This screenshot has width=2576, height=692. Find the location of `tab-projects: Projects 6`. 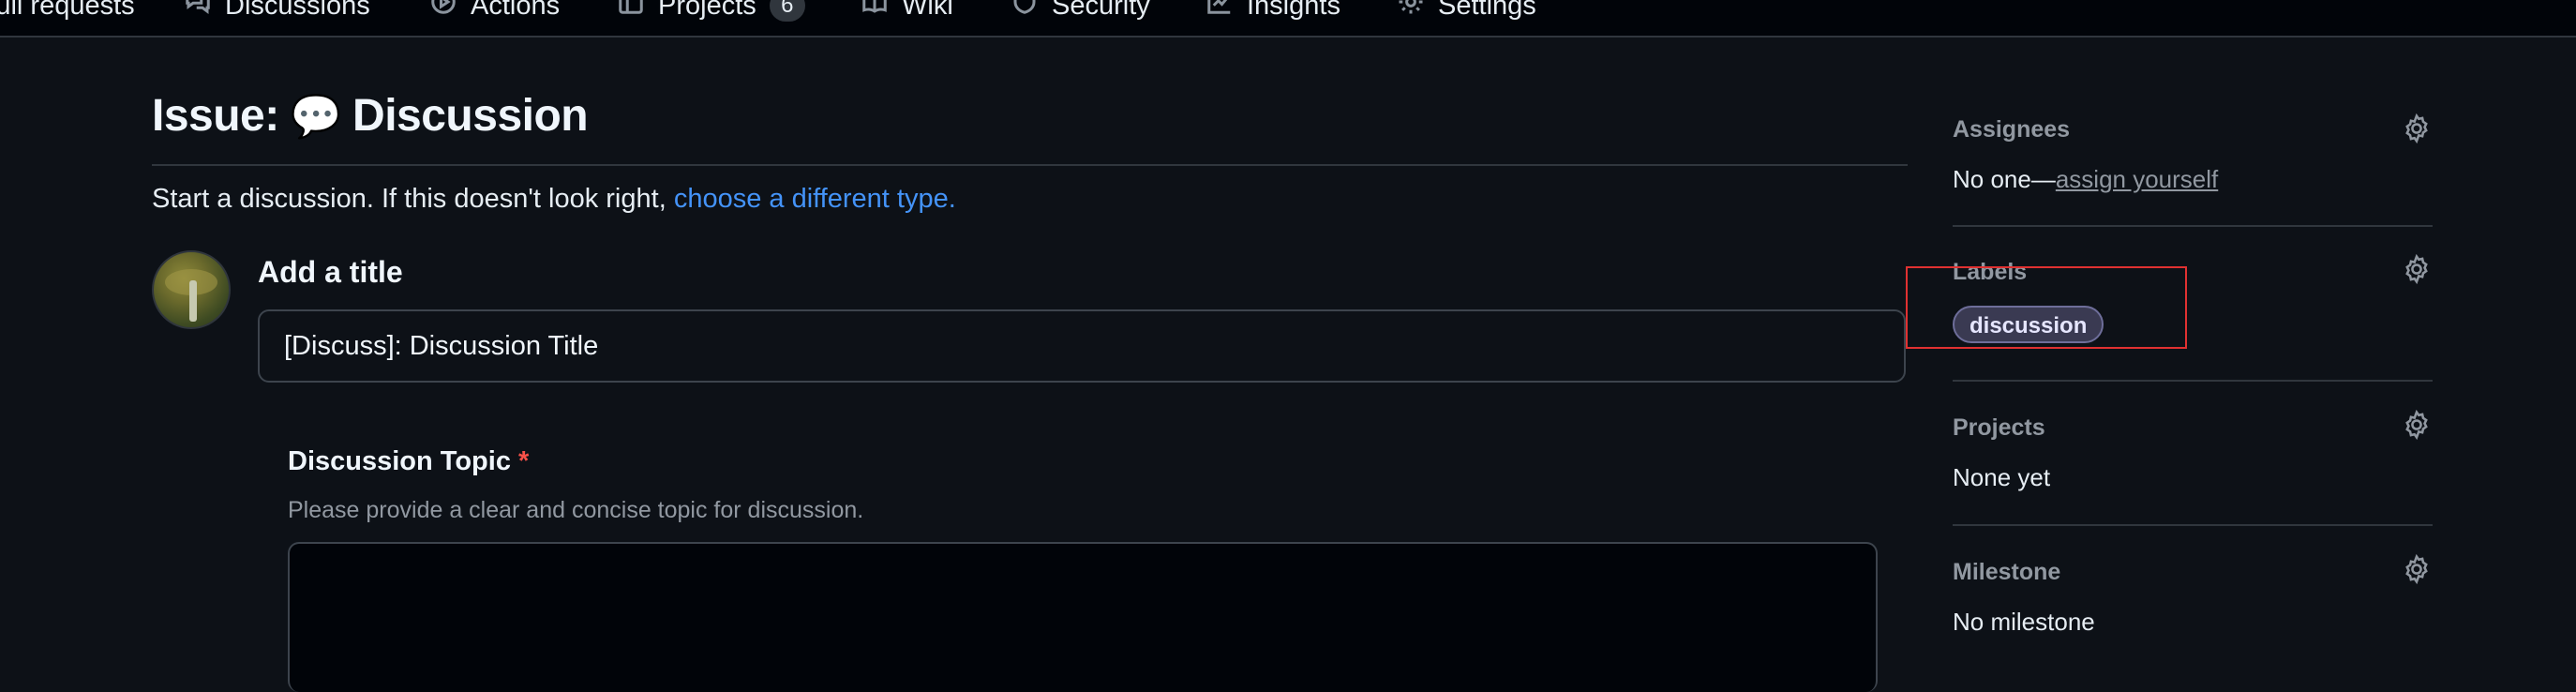

tab-projects: Projects 6 is located at coordinates (711, 12).